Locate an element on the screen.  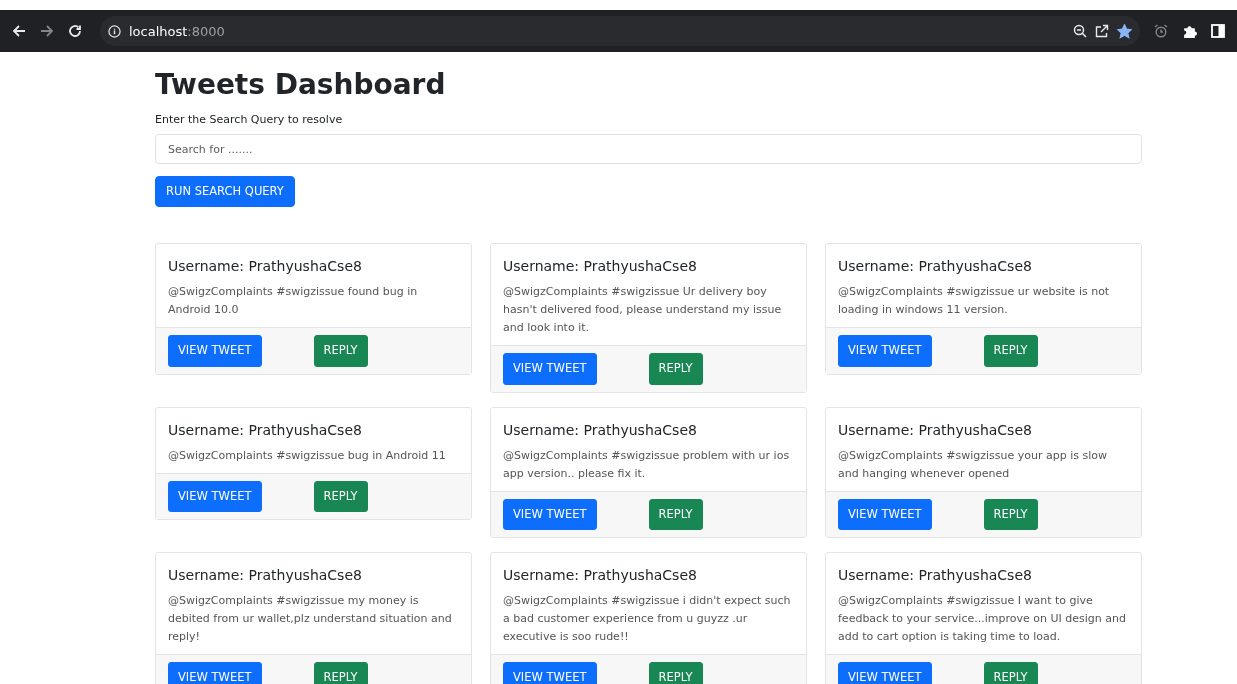
share-icon is located at coordinates (1102, 31).